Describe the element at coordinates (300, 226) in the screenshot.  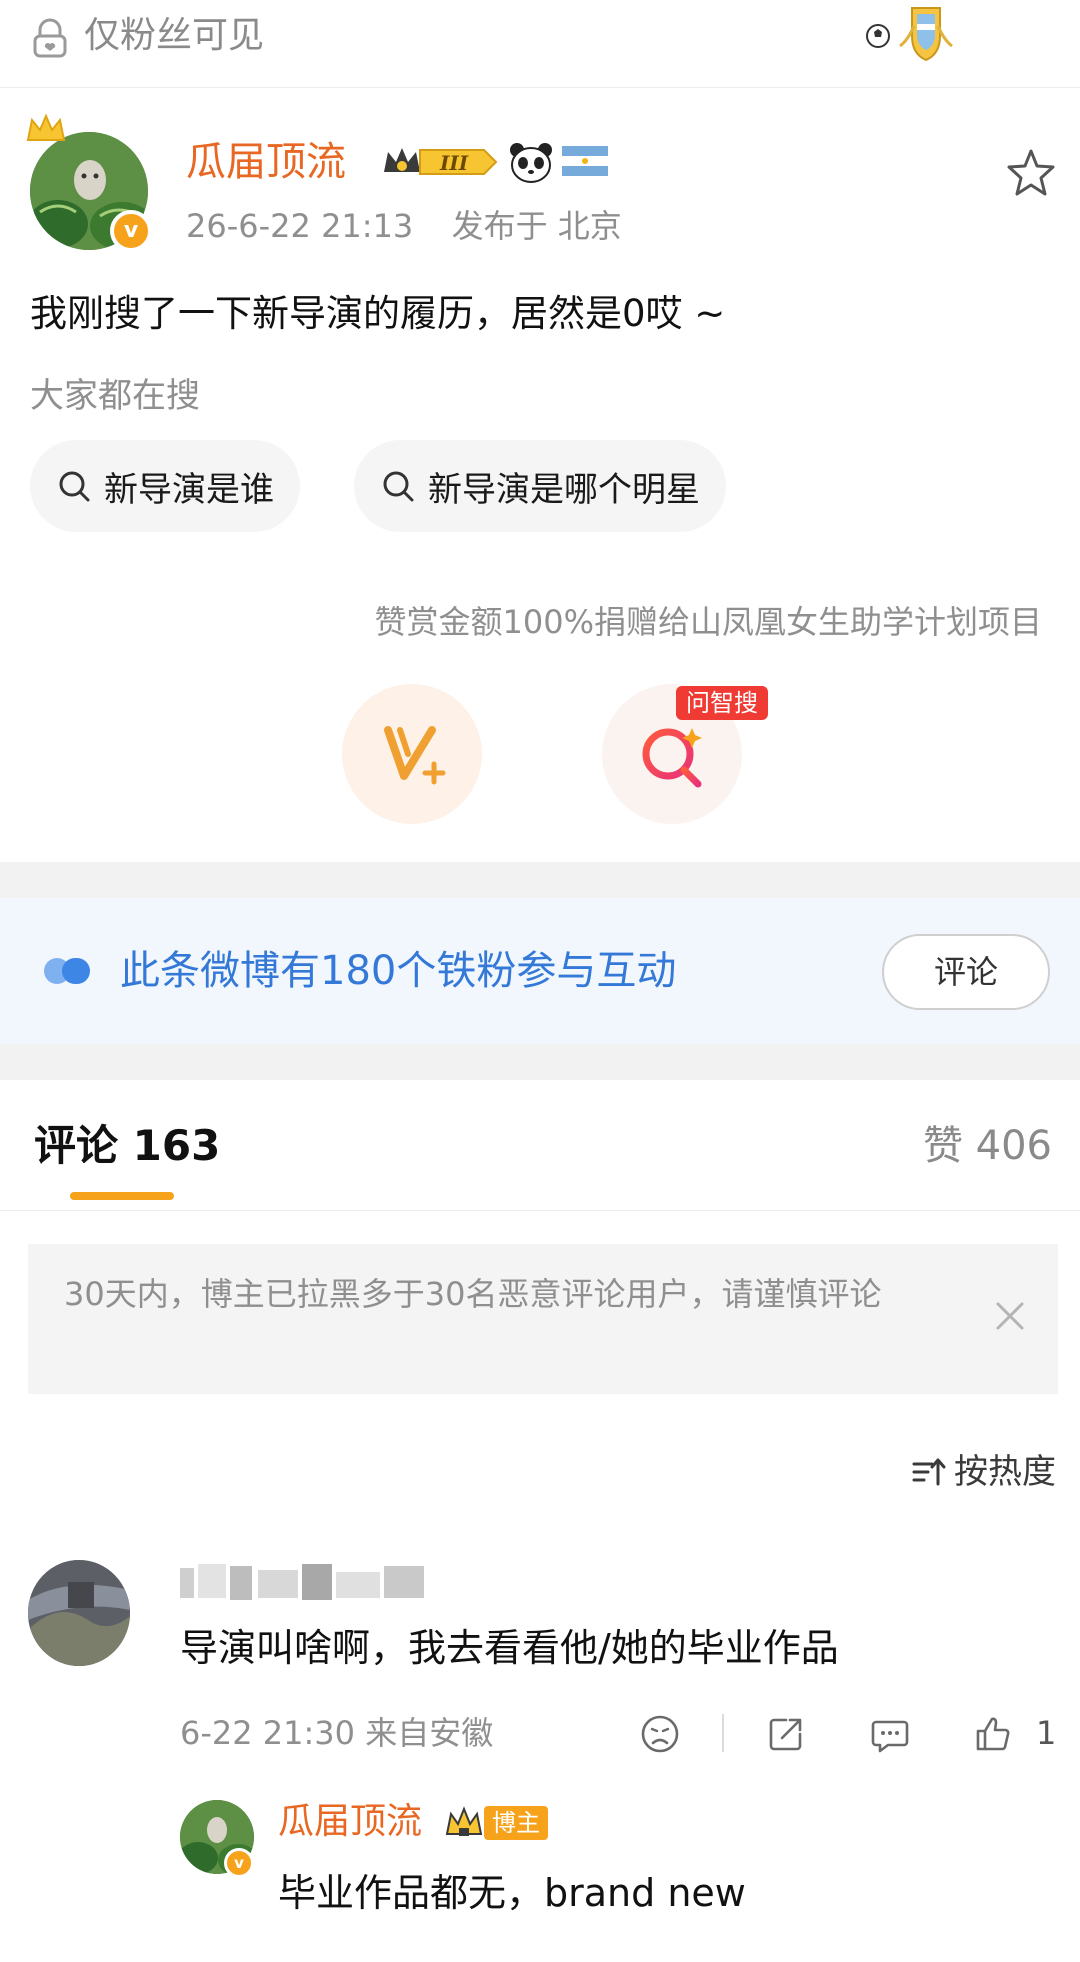
I see `post-timestamp: 26-6-22 21:13` at that location.